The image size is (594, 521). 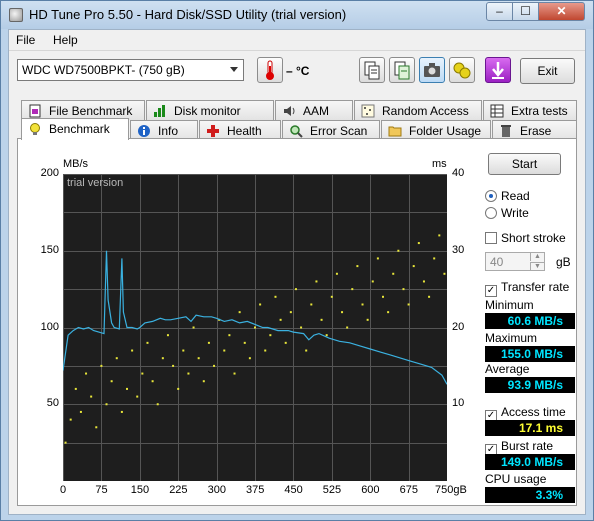 What do you see at coordinates (91, 111) in the screenshot?
I see `tab-label: File Benchmark` at bounding box center [91, 111].